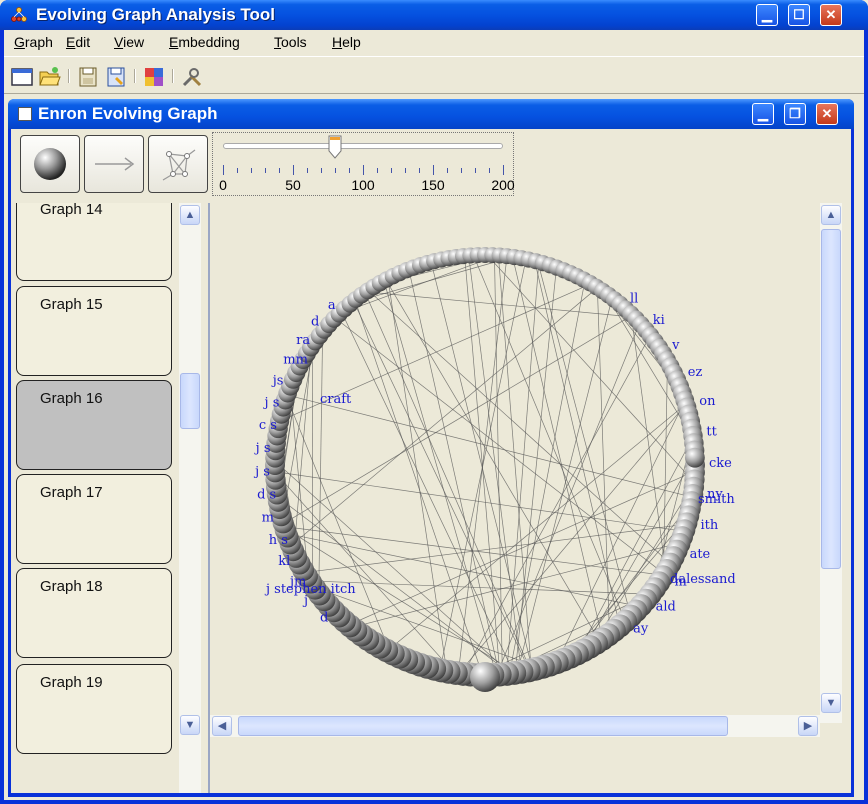 This screenshot has height=804, width=868. What do you see at coordinates (363, 146) in the screenshot?
I see `slider-track` at bounding box center [363, 146].